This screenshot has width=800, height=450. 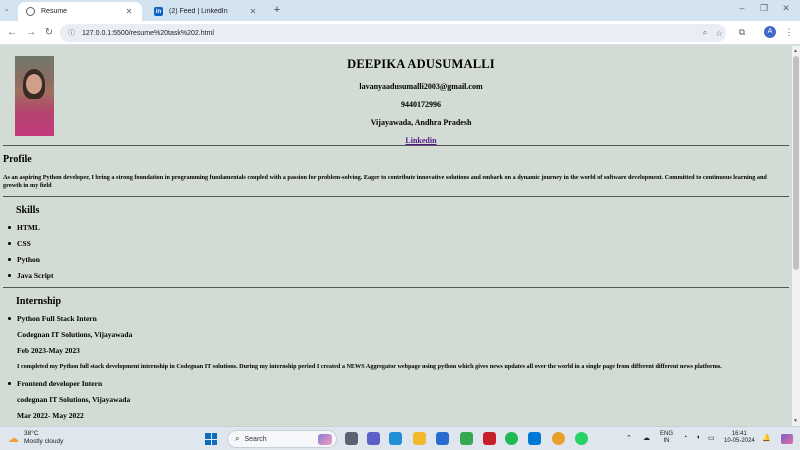 I want to click on clock-time: 16:41, so click(x=739, y=434).